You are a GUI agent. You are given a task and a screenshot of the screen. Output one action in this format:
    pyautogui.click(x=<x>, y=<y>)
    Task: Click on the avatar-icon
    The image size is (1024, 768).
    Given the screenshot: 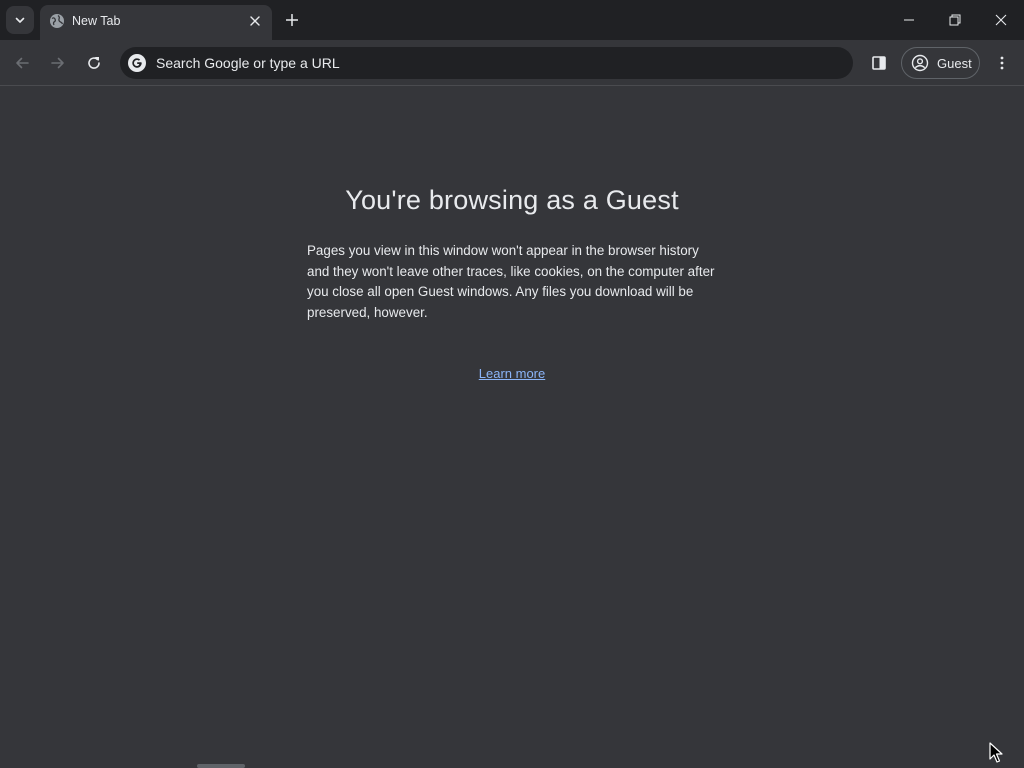 What is the action you would take?
    pyautogui.click(x=920, y=63)
    